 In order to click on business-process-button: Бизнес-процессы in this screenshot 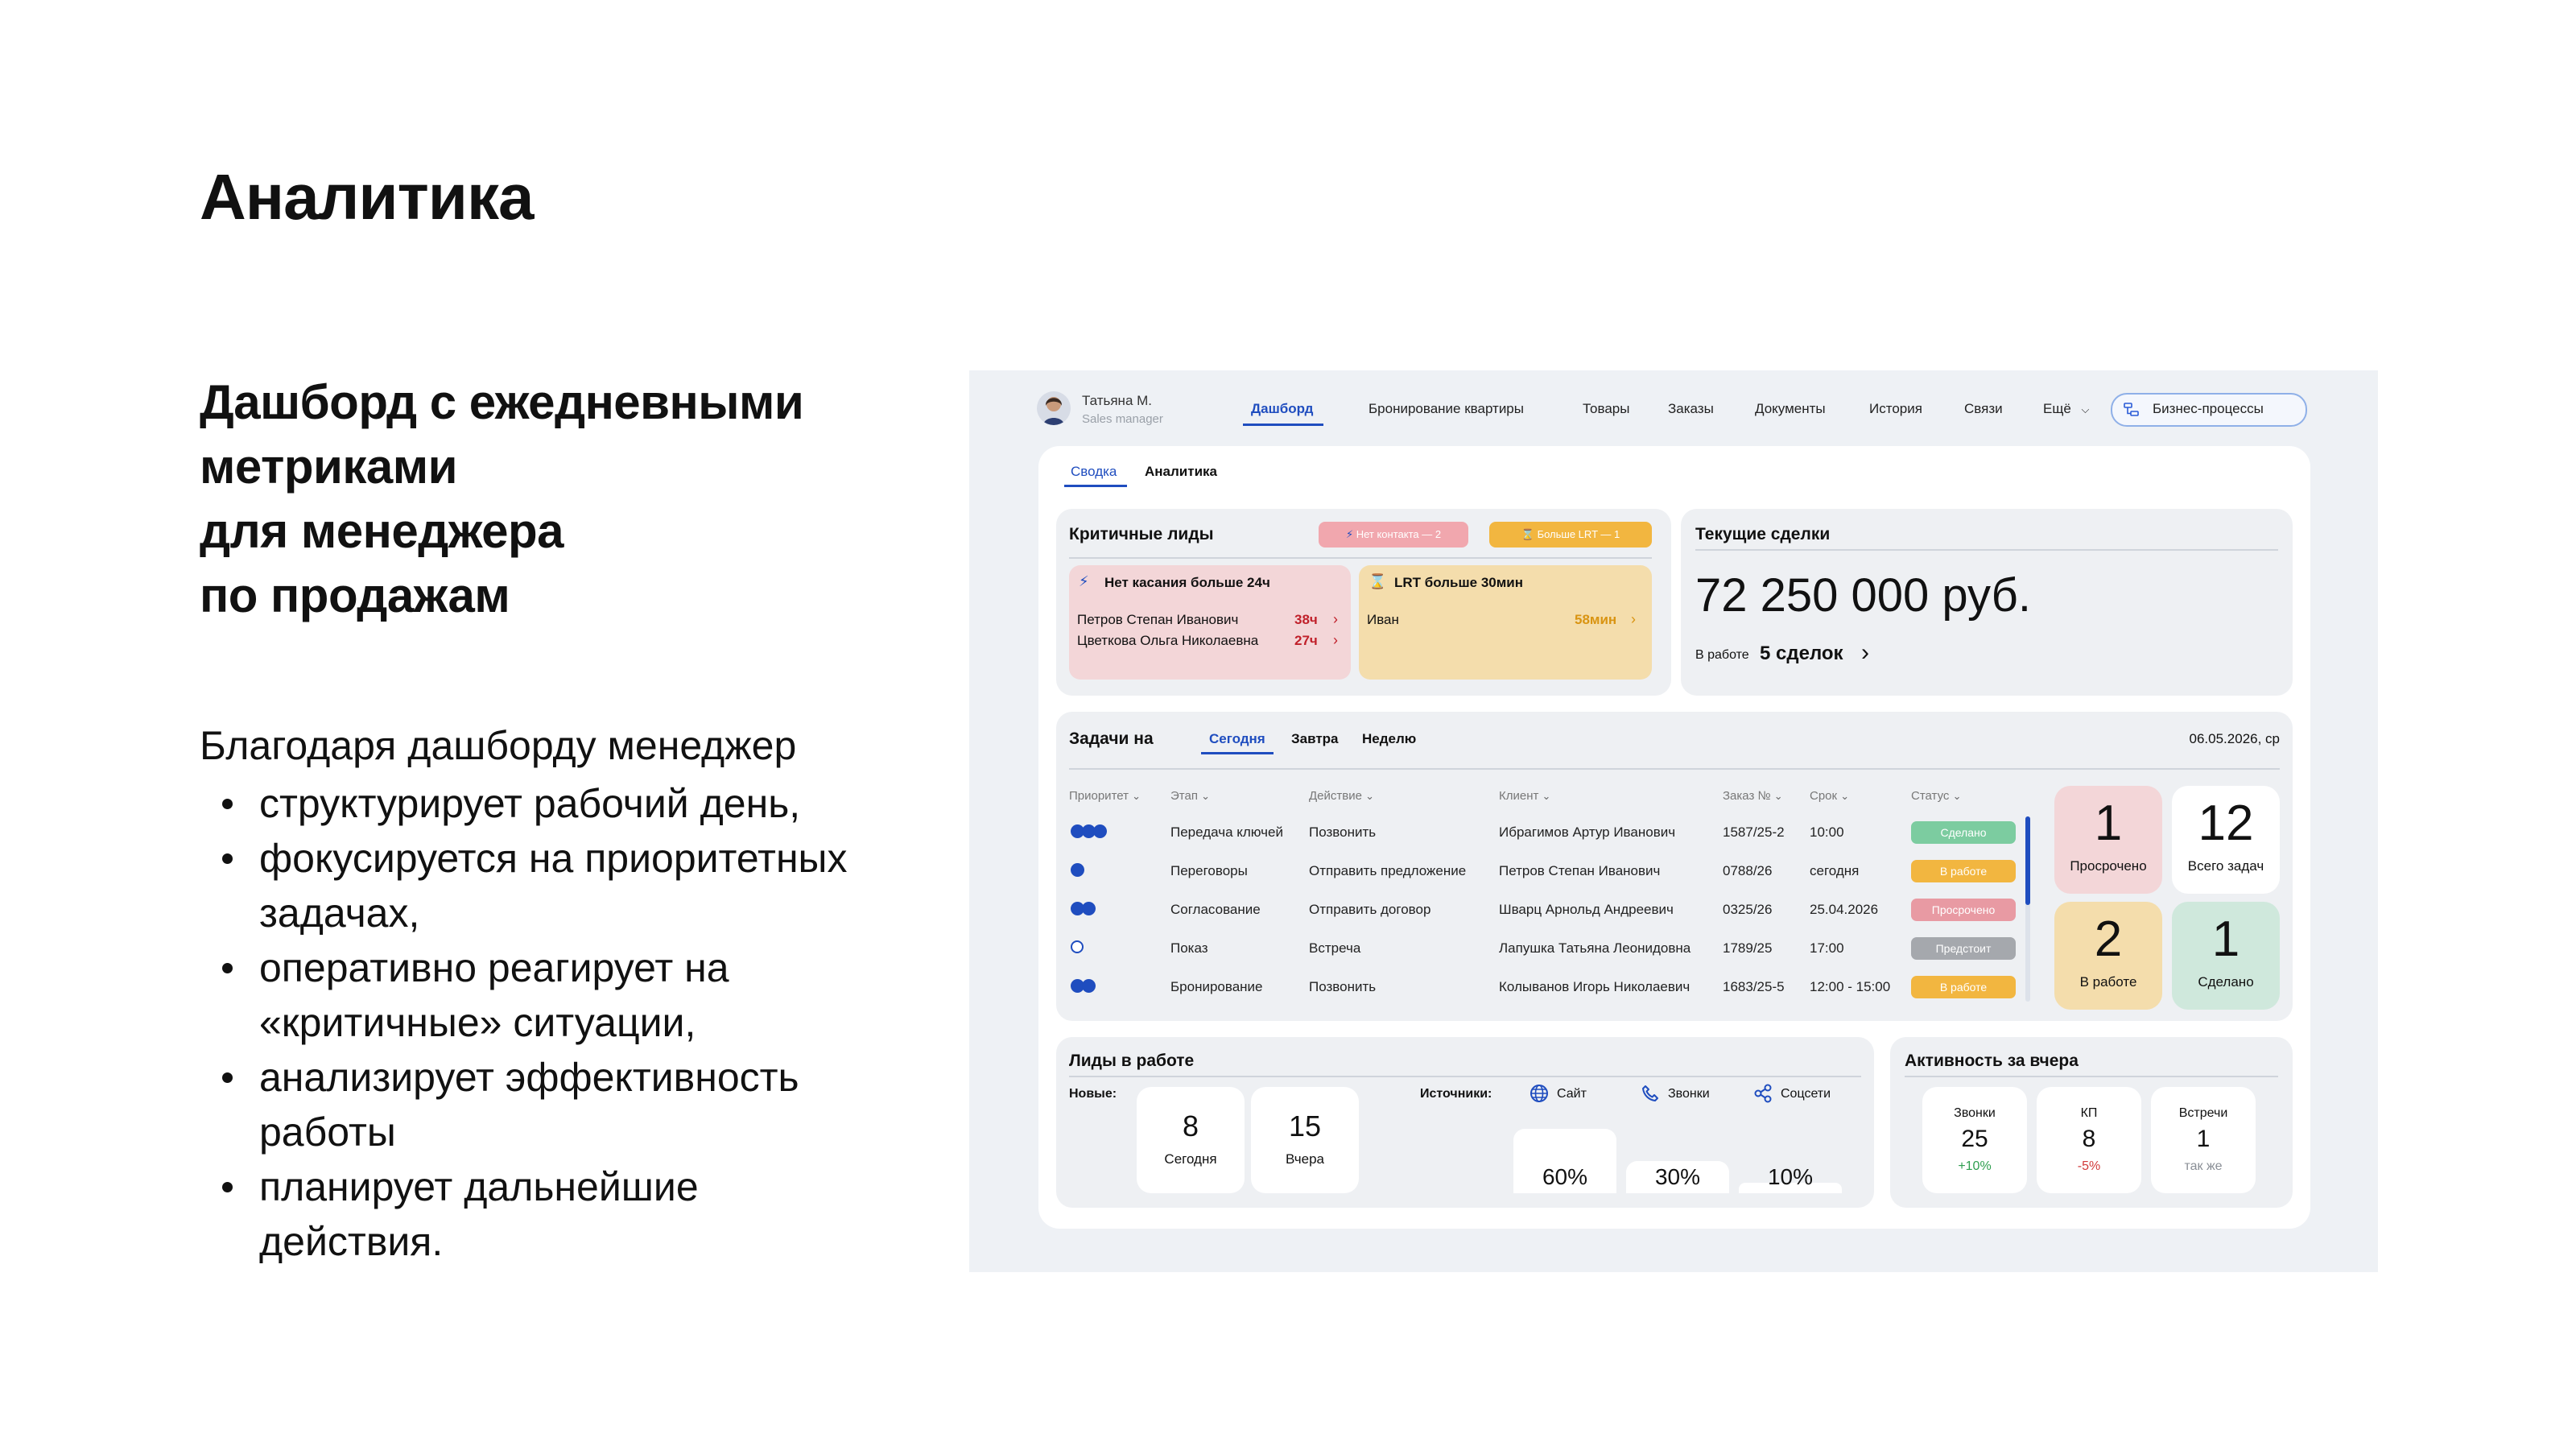, I will do `click(2209, 410)`.